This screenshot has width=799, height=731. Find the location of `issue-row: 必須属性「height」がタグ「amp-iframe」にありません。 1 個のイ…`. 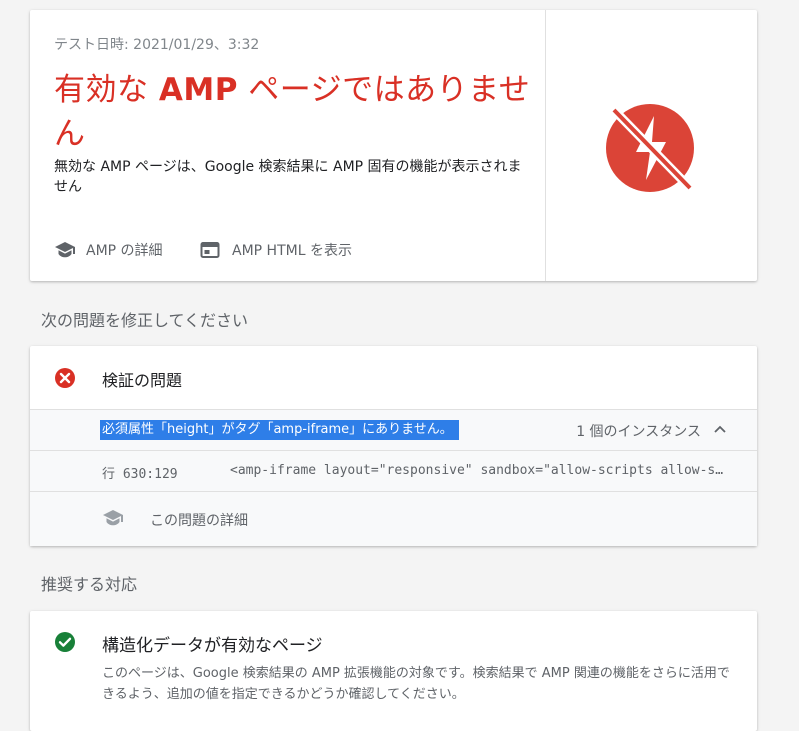

issue-row: 必須属性「height」がタグ「amp-iframe」にありません。 1 個のイ… is located at coordinates (393, 430).